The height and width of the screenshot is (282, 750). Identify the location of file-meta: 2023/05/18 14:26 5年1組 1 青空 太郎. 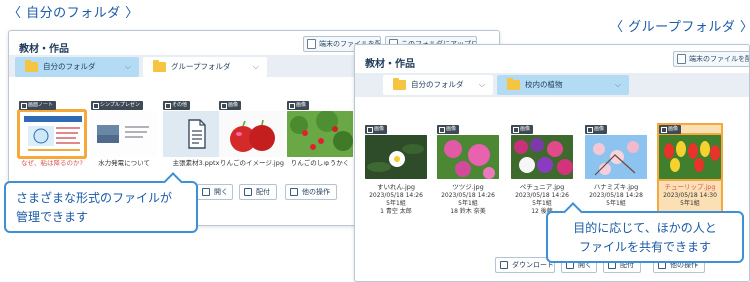
(396, 204).